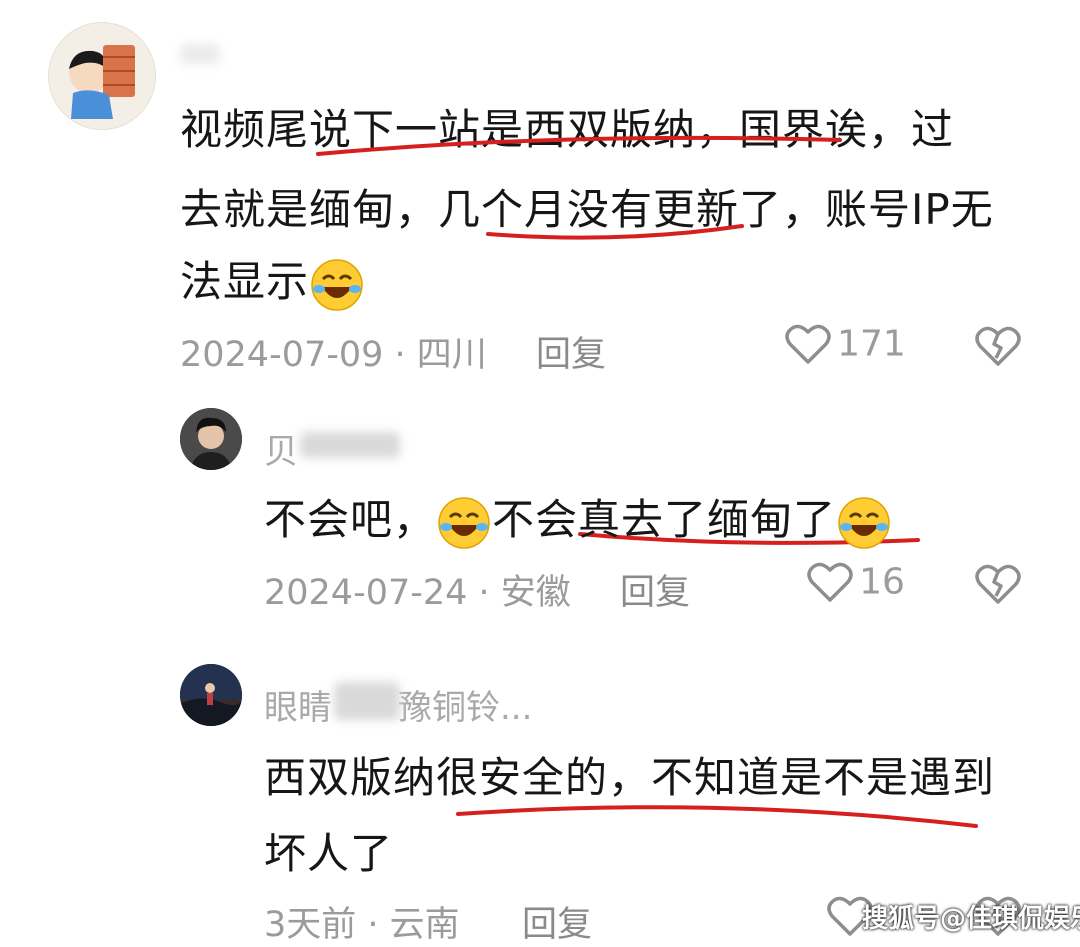  What do you see at coordinates (882, 582) in the screenshot?
I see `like-count: 16` at bounding box center [882, 582].